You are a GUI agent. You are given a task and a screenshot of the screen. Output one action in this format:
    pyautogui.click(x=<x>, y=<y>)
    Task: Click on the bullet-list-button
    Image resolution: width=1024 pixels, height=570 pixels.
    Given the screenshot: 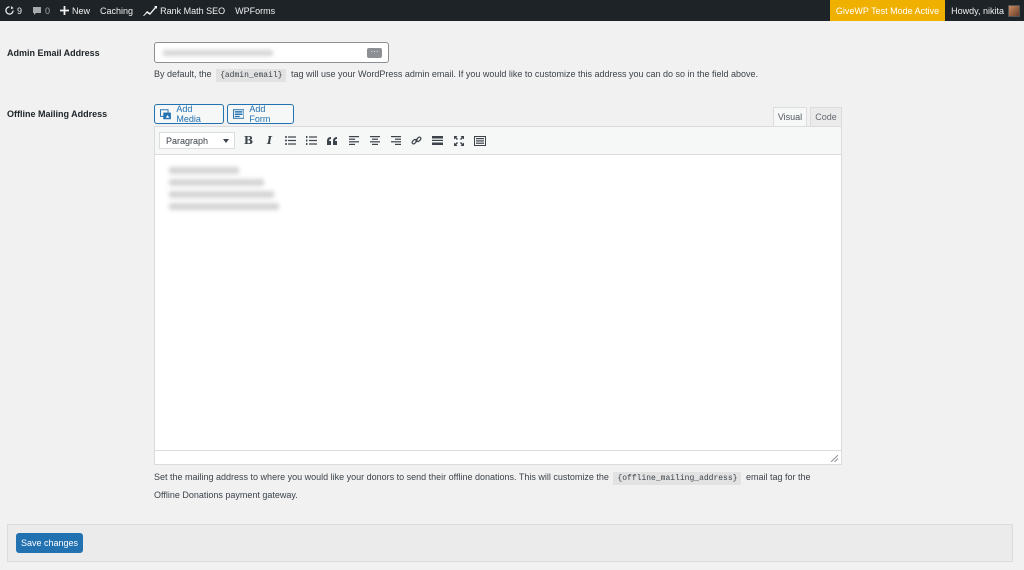 What is the action you would take?
    pyautogui.click(x=290, y=141)
    